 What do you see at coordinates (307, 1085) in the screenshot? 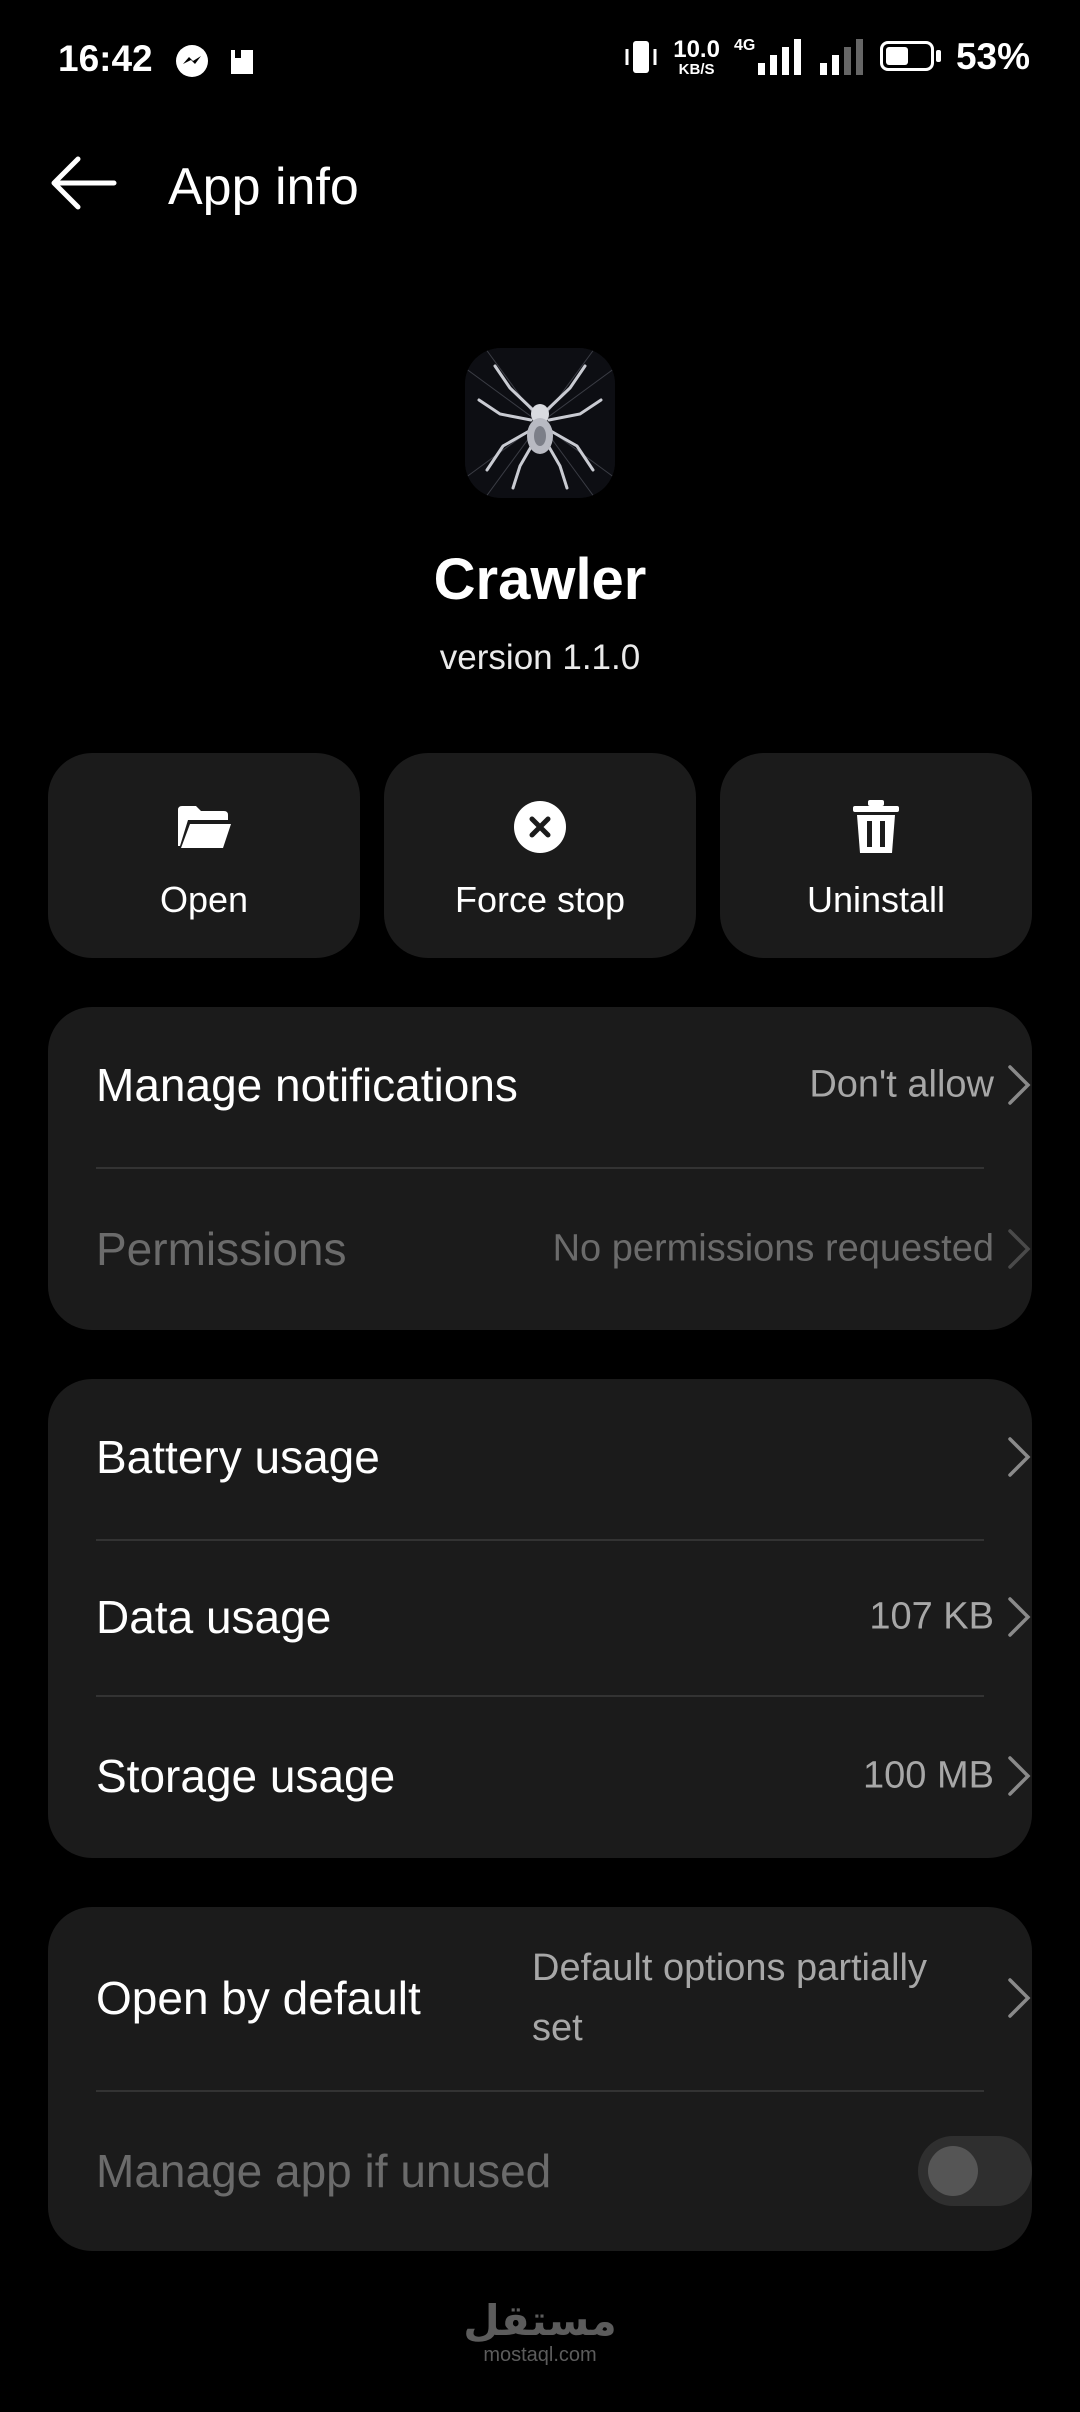
I see `manage-notifications-label: Manage notifications` at bounding box center [307, 1085].